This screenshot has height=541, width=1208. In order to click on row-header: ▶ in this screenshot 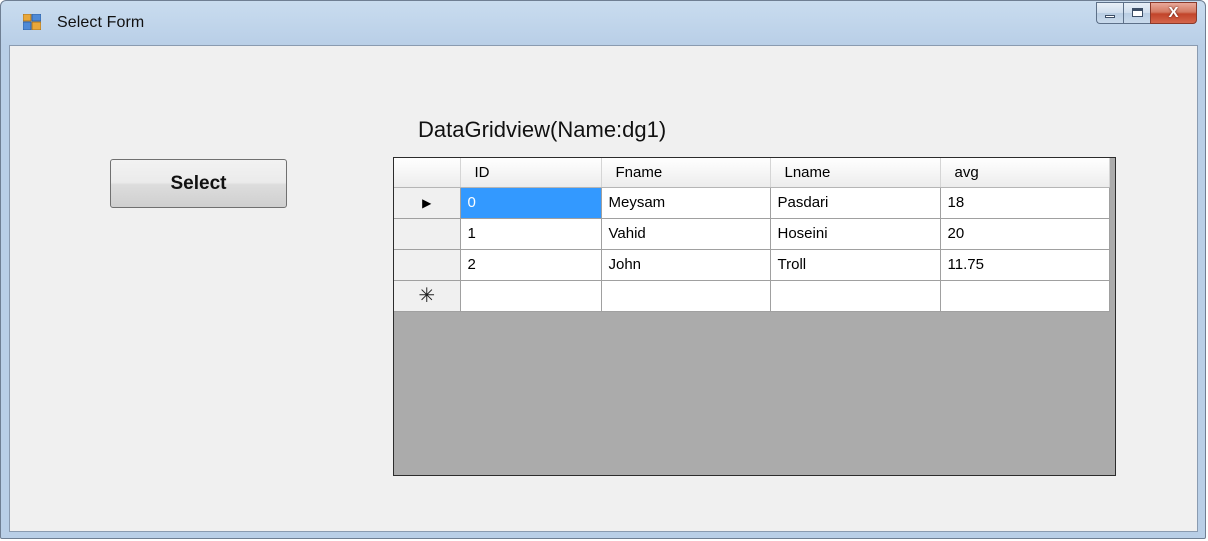, I will do `click(427, 203)`.